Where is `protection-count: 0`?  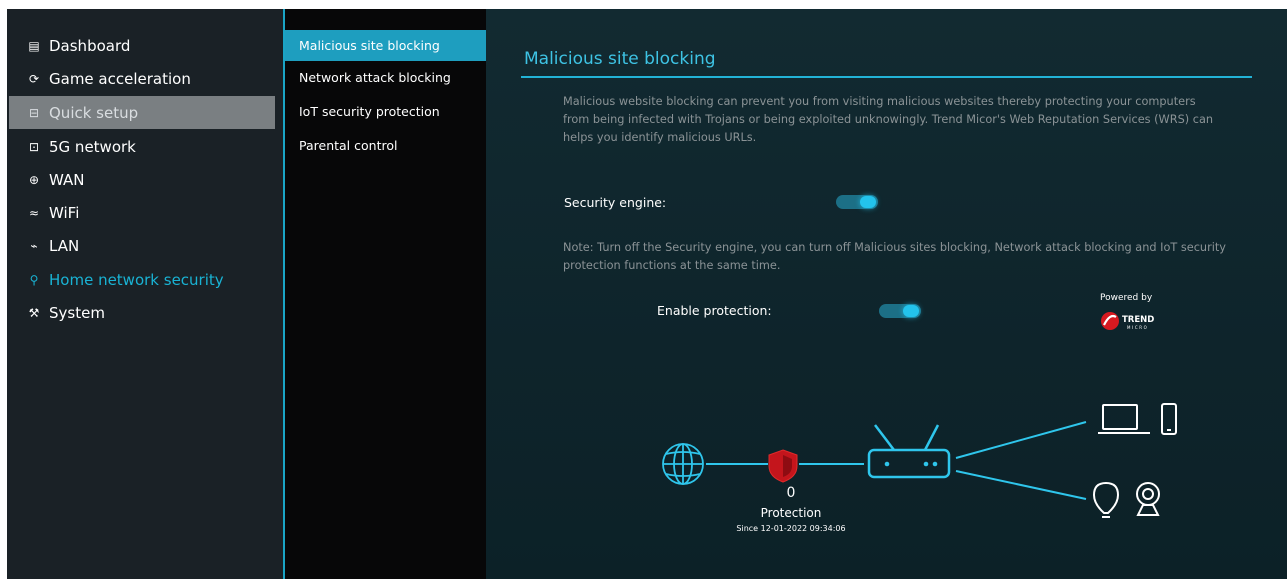
protection-count: 0 is located at coordinates (791, 493).